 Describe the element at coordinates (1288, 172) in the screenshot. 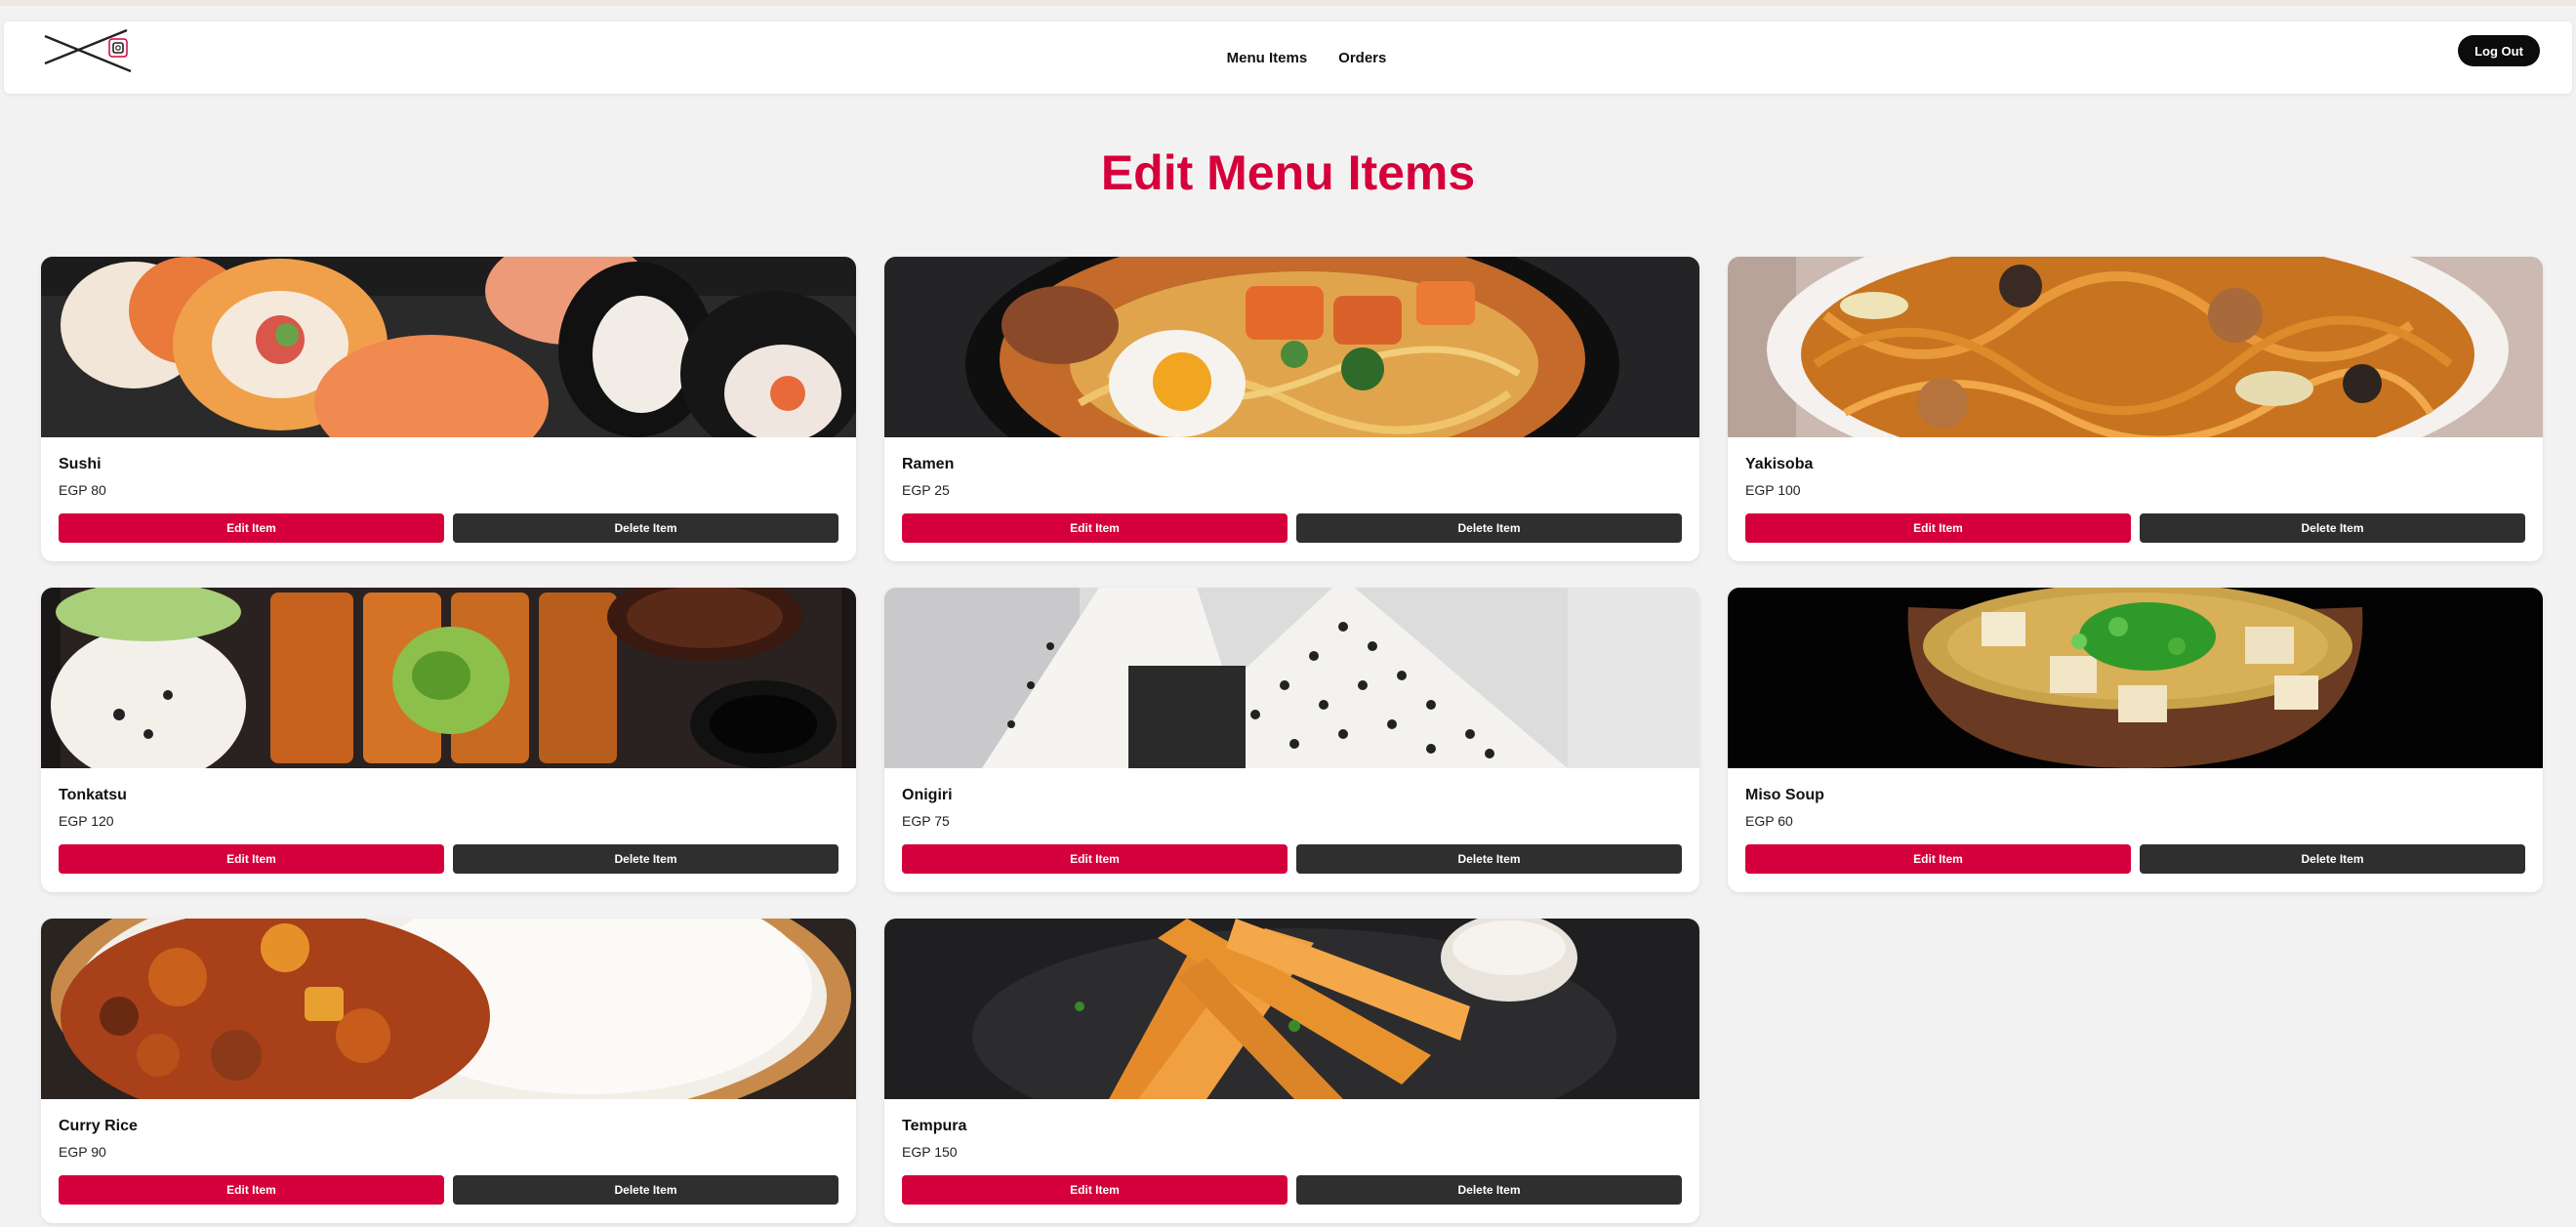

I see `page-title: Edit Menu Items` at that location.